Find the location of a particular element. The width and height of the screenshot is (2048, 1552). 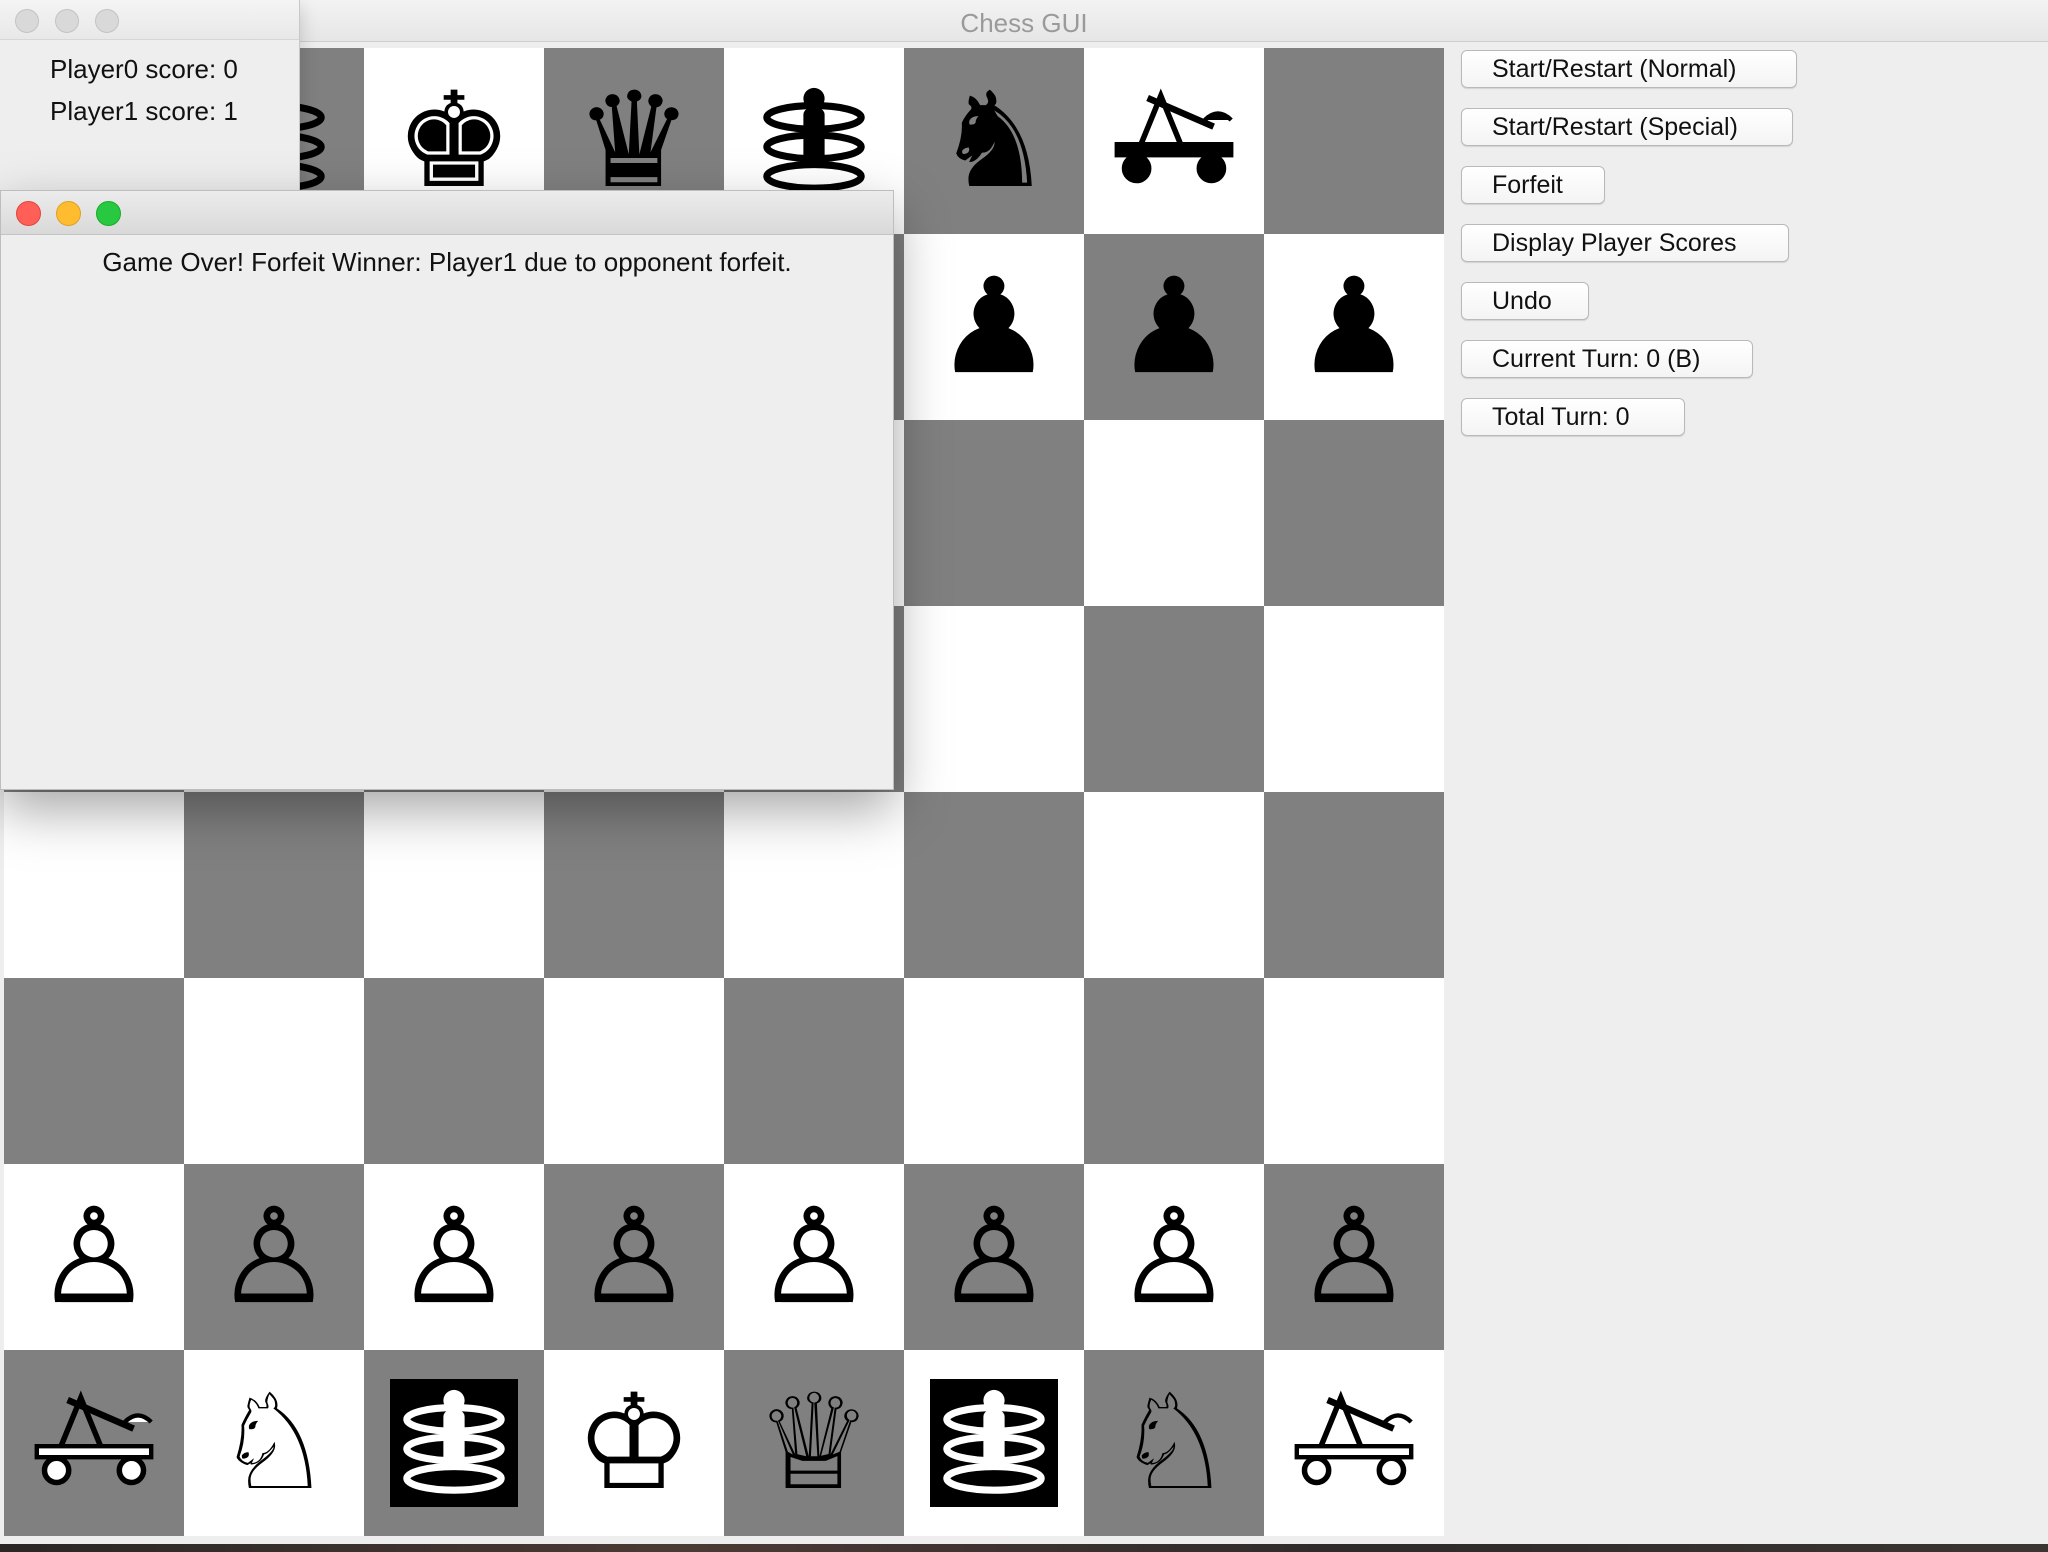

white-king-icon: ♔ is located at coordinates (634, 1443).